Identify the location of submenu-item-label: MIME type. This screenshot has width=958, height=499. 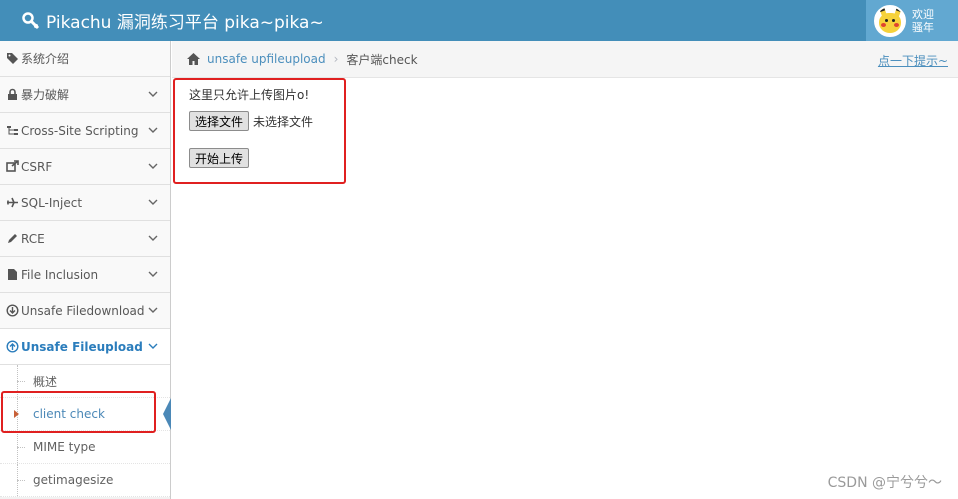
(64, 447).